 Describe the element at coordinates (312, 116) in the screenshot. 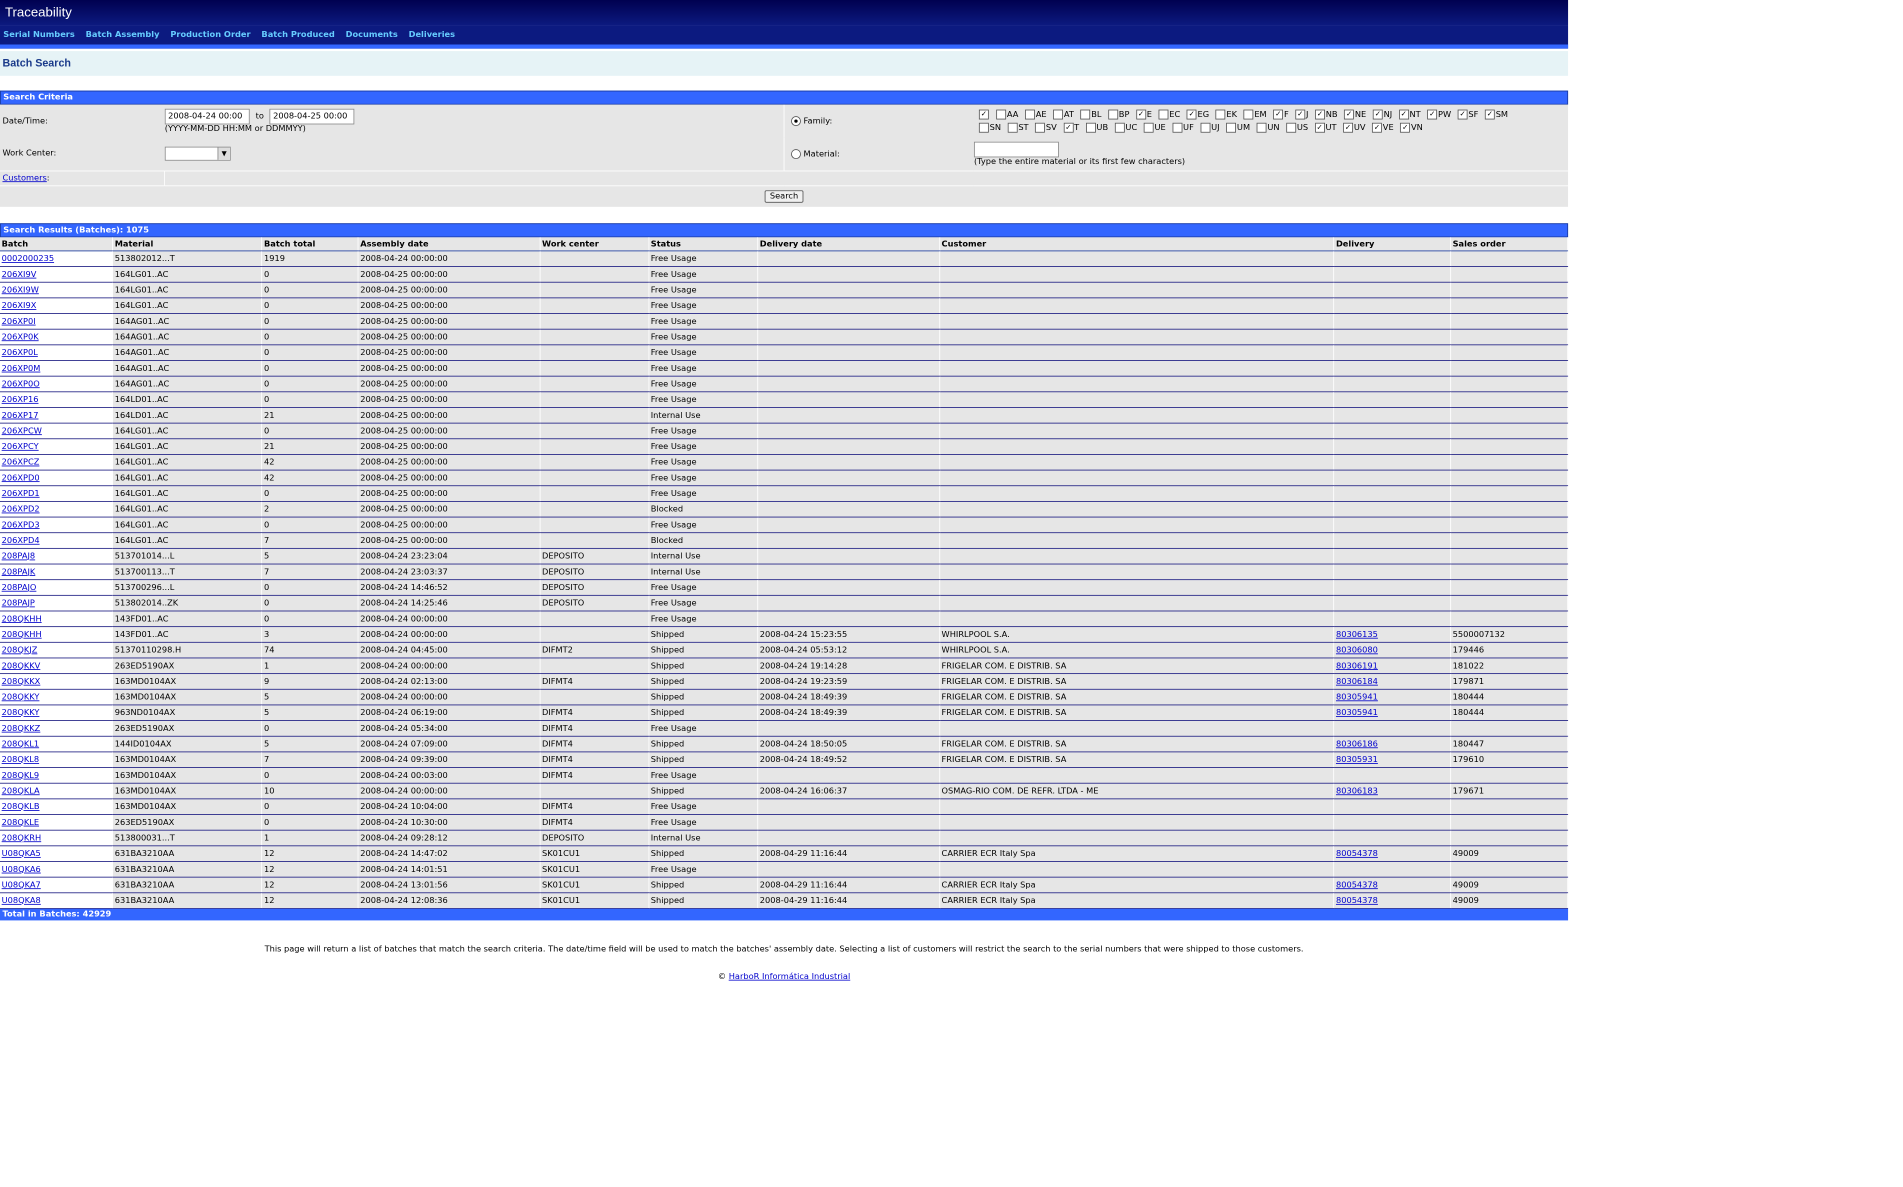

I see `date-to-input` at that location.